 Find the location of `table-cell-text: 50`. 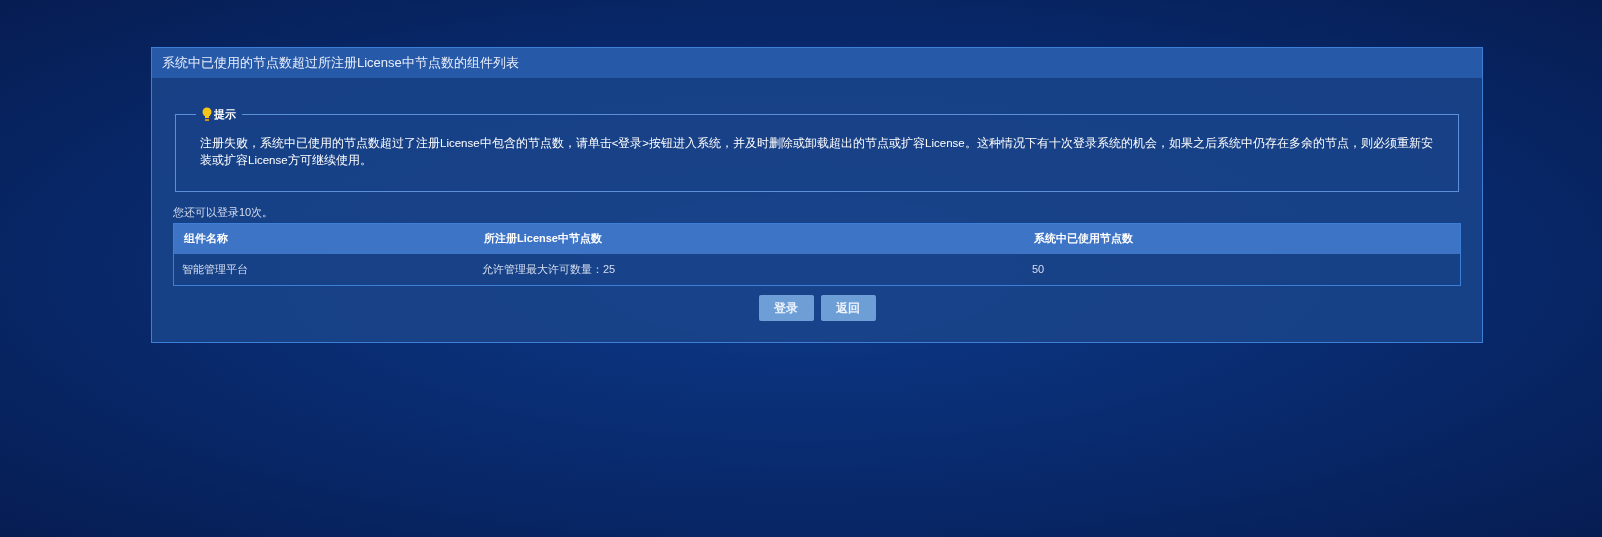

table-cell-text: 50 is located at coordinates (1038, 269).